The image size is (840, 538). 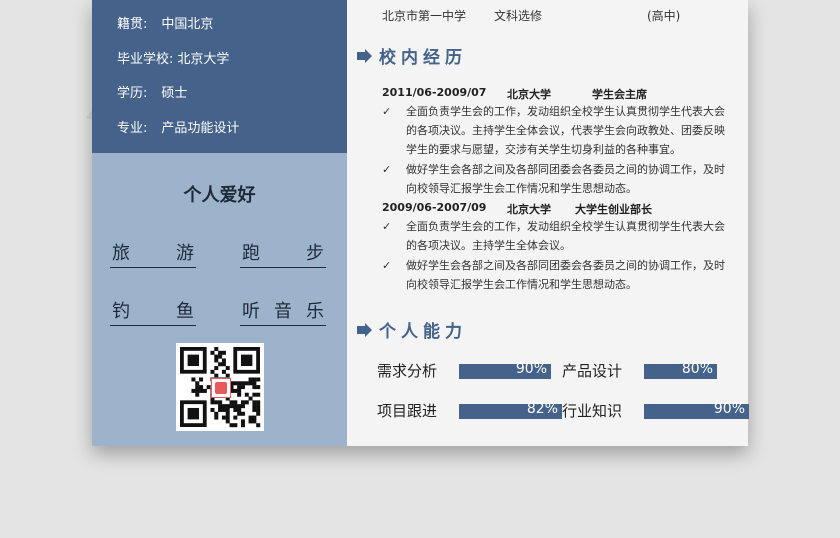 What do you see at coordinates (434, 207) in the screenshot?
I see `job-period: 2009/06-2007/09` at bounding box center [434, 207].